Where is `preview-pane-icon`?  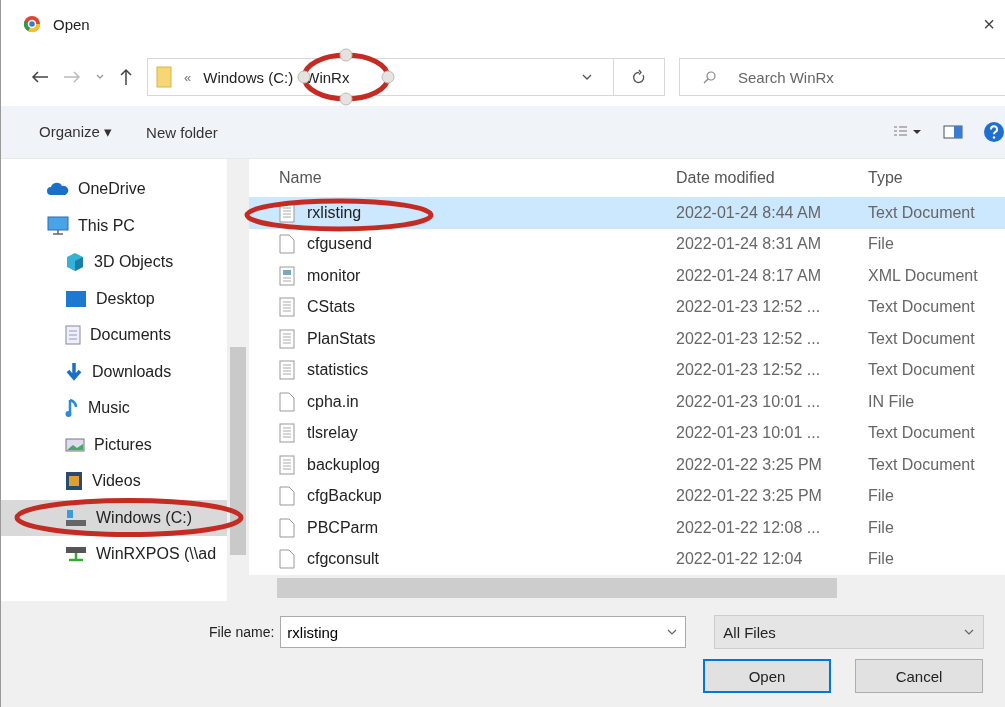
preview-pane-icon is located at coordinates (953, 132).